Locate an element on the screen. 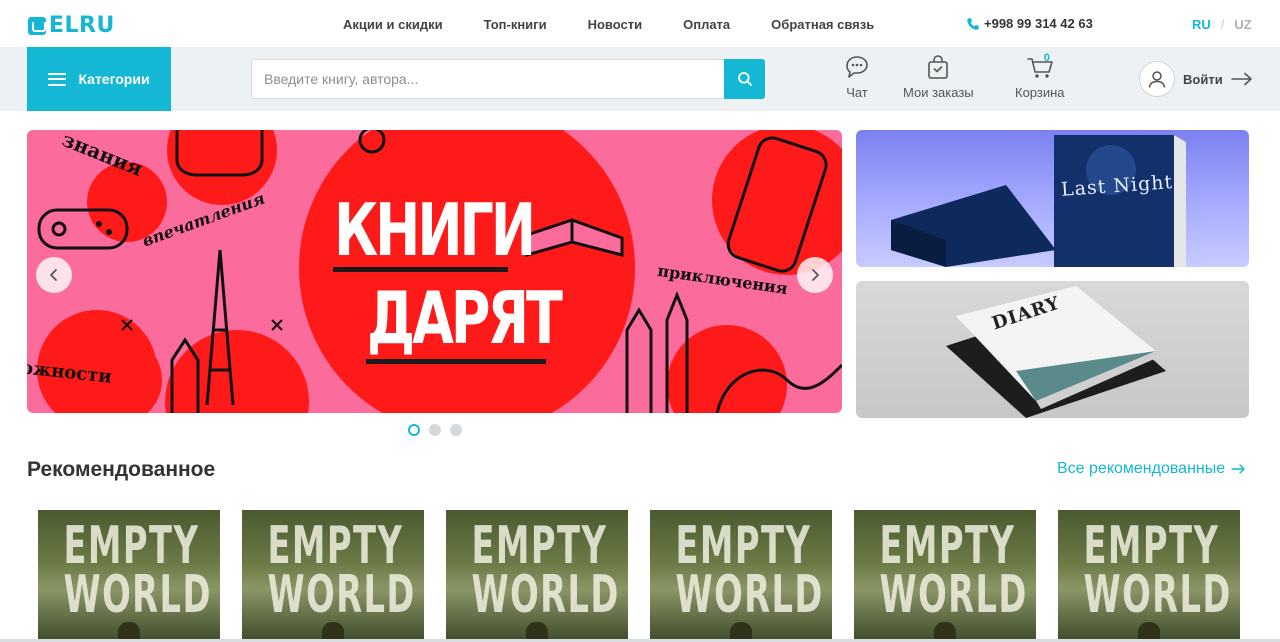  search-input is located at coordinates (487, 79).